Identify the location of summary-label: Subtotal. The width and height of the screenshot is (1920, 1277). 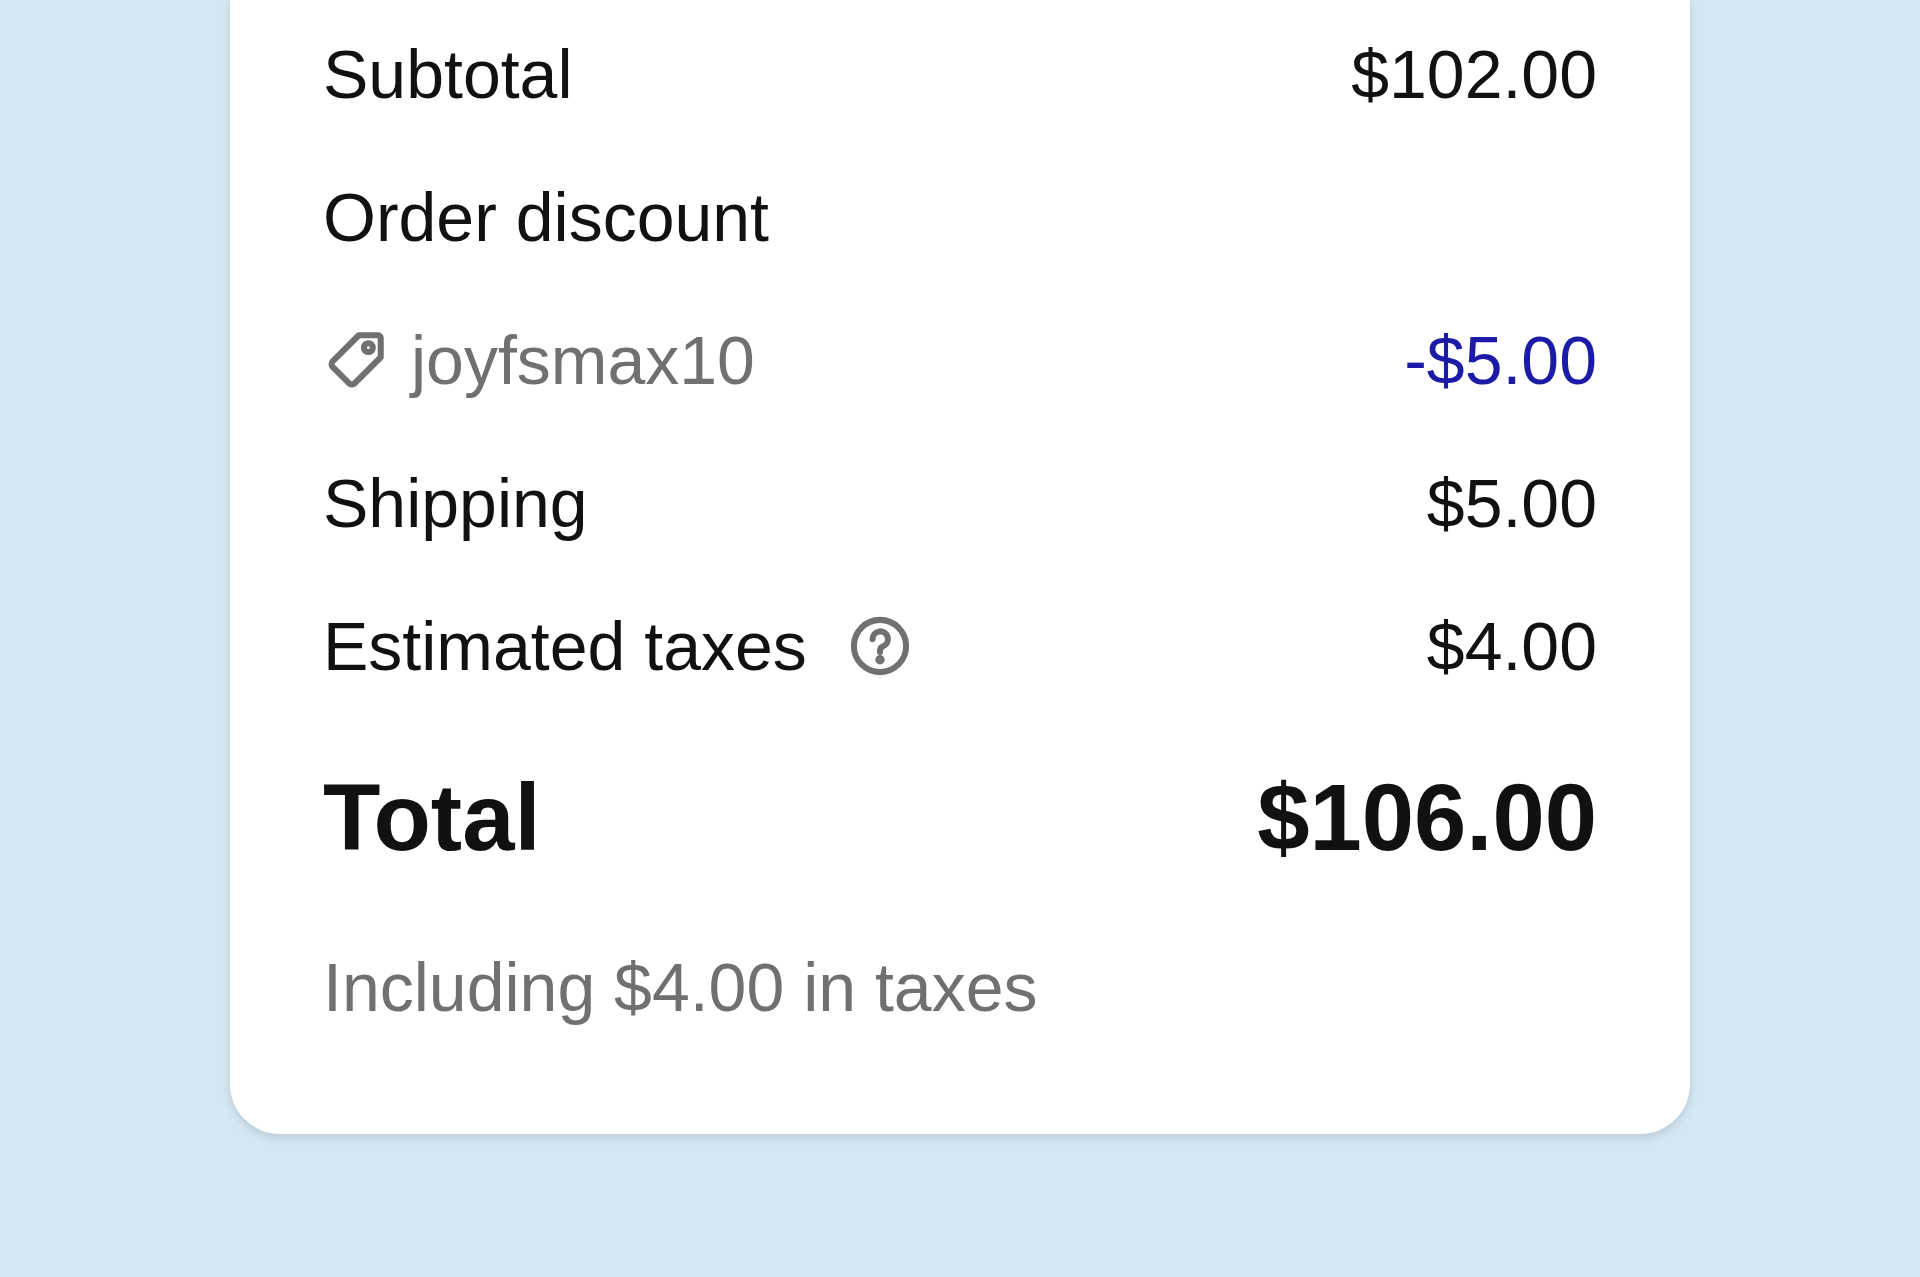
(448, 74).